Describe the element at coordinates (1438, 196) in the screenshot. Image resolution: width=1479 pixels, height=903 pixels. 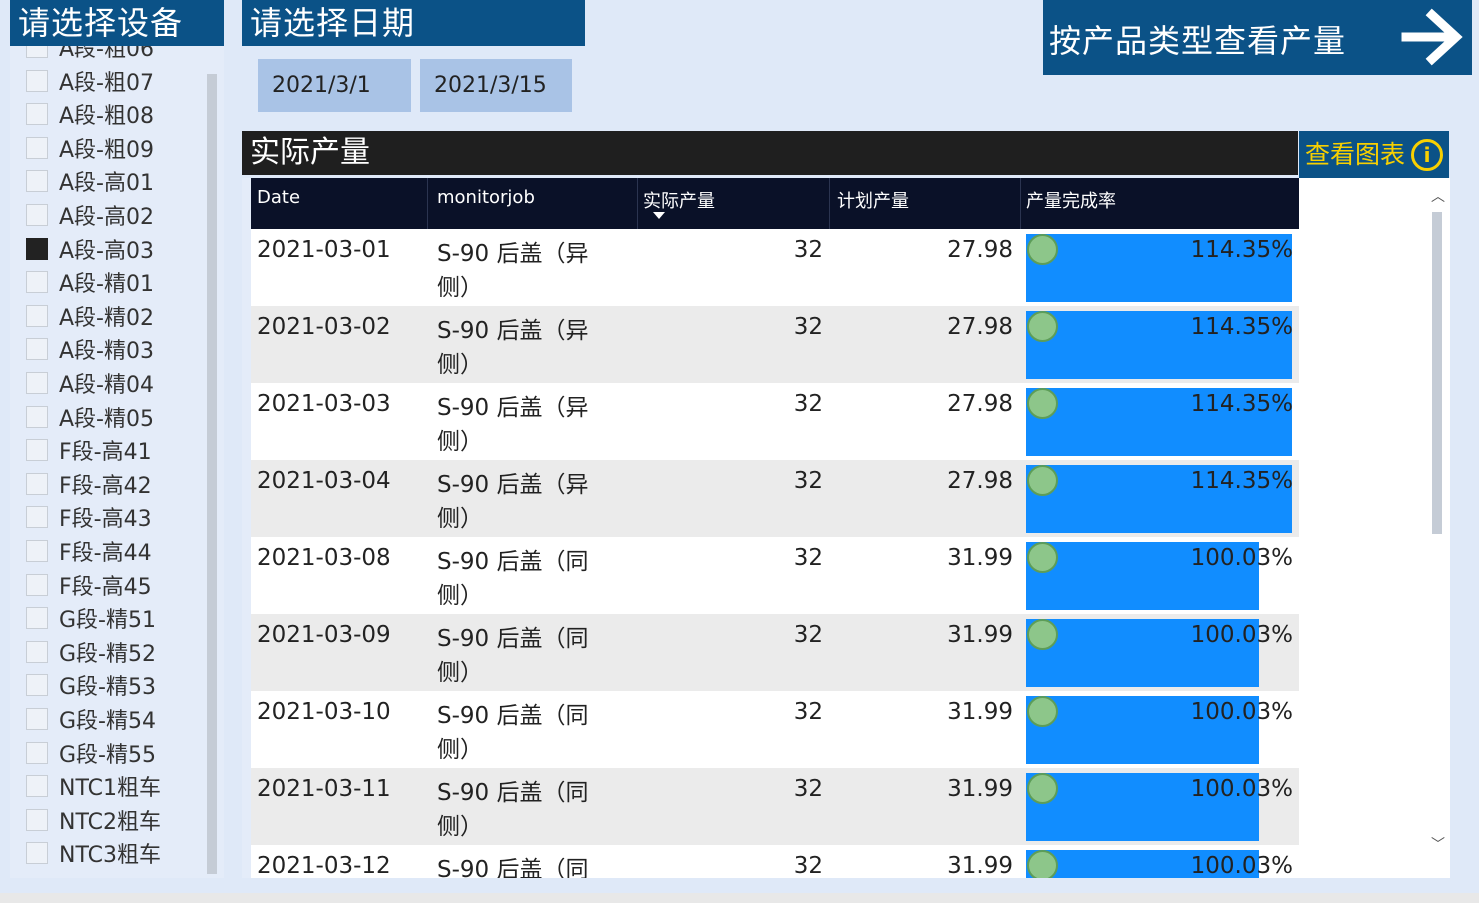
I see `scroll-up-icon: ︿` at that location.